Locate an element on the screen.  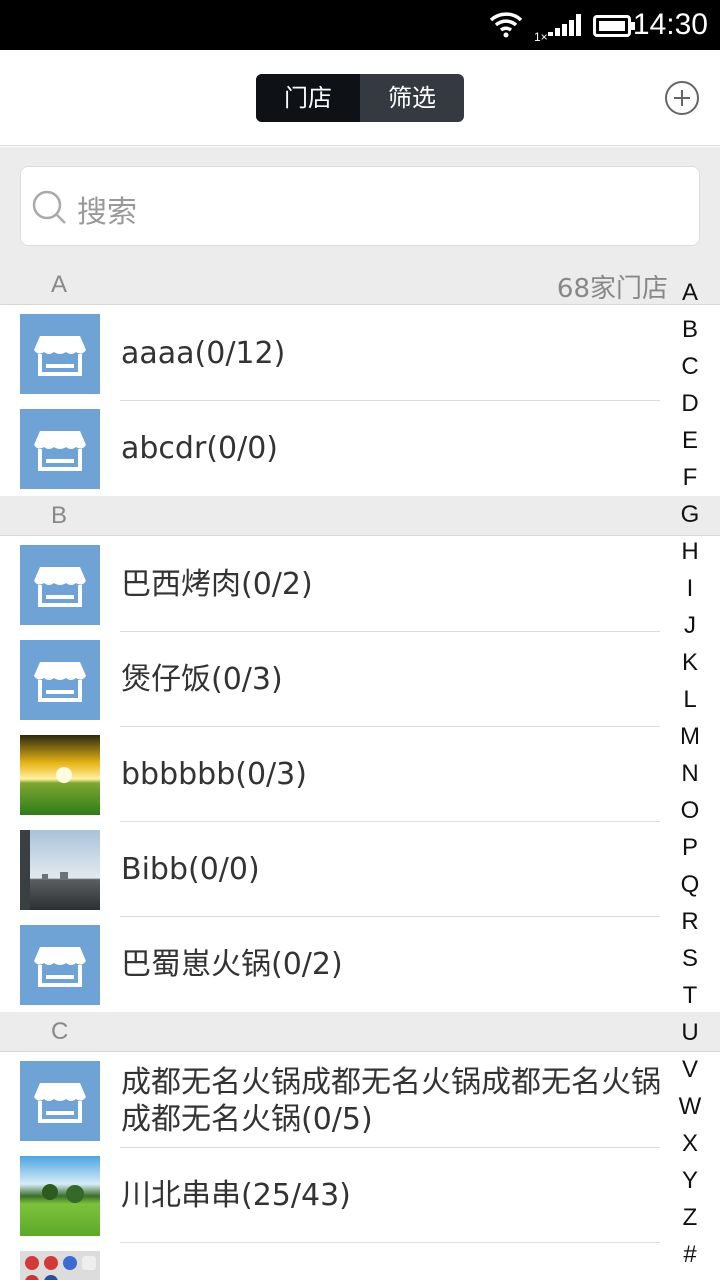
index-letter-d: D is located at coordinates (690, 403).